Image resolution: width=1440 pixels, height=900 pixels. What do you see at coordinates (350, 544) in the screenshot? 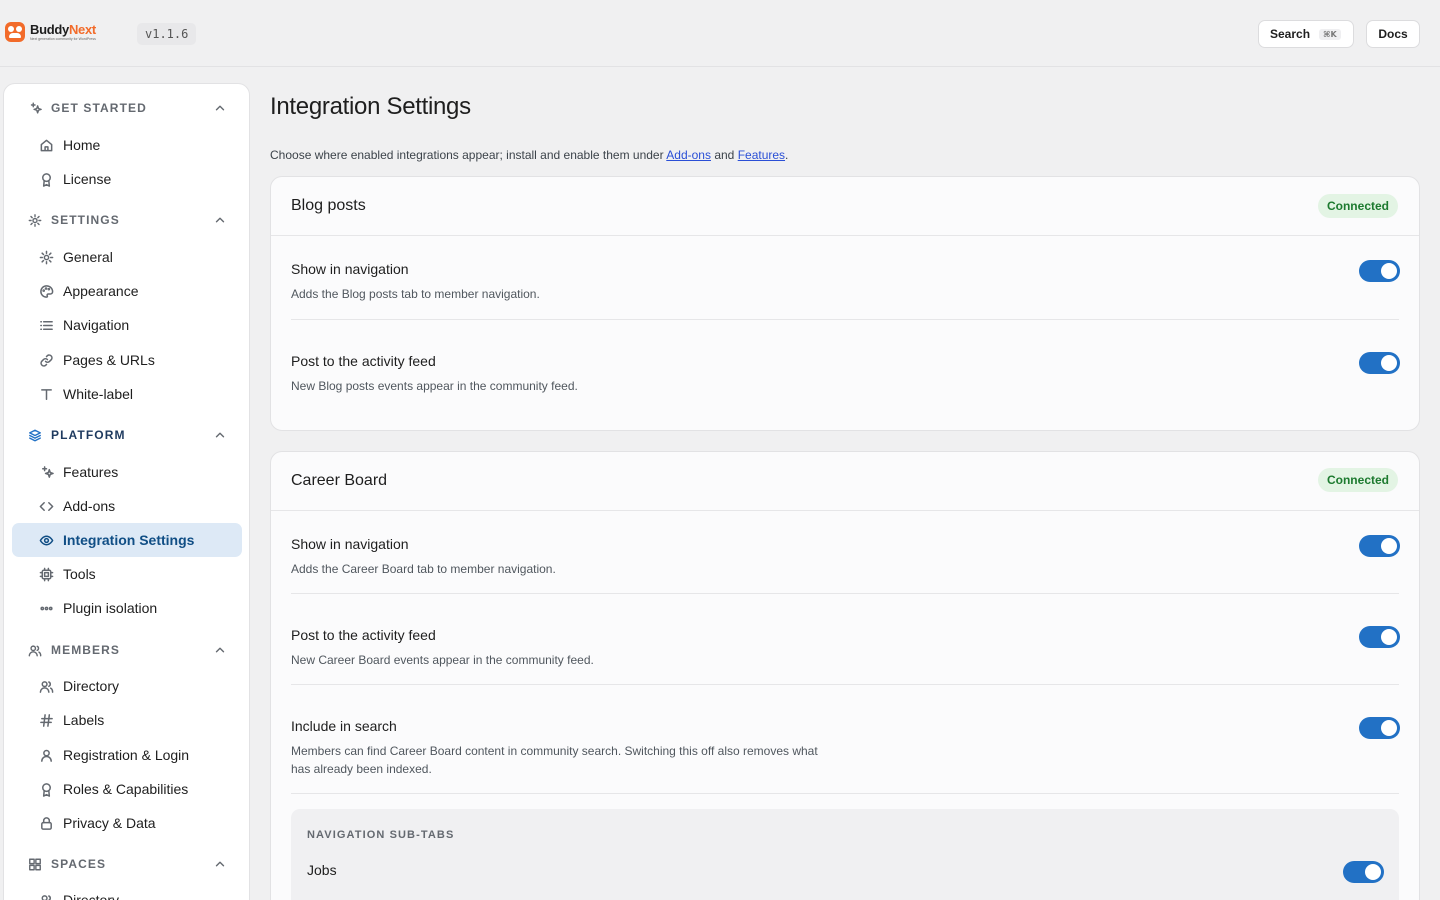
I see `setting-title: Show in navigation` at bounding box center [350, 544].